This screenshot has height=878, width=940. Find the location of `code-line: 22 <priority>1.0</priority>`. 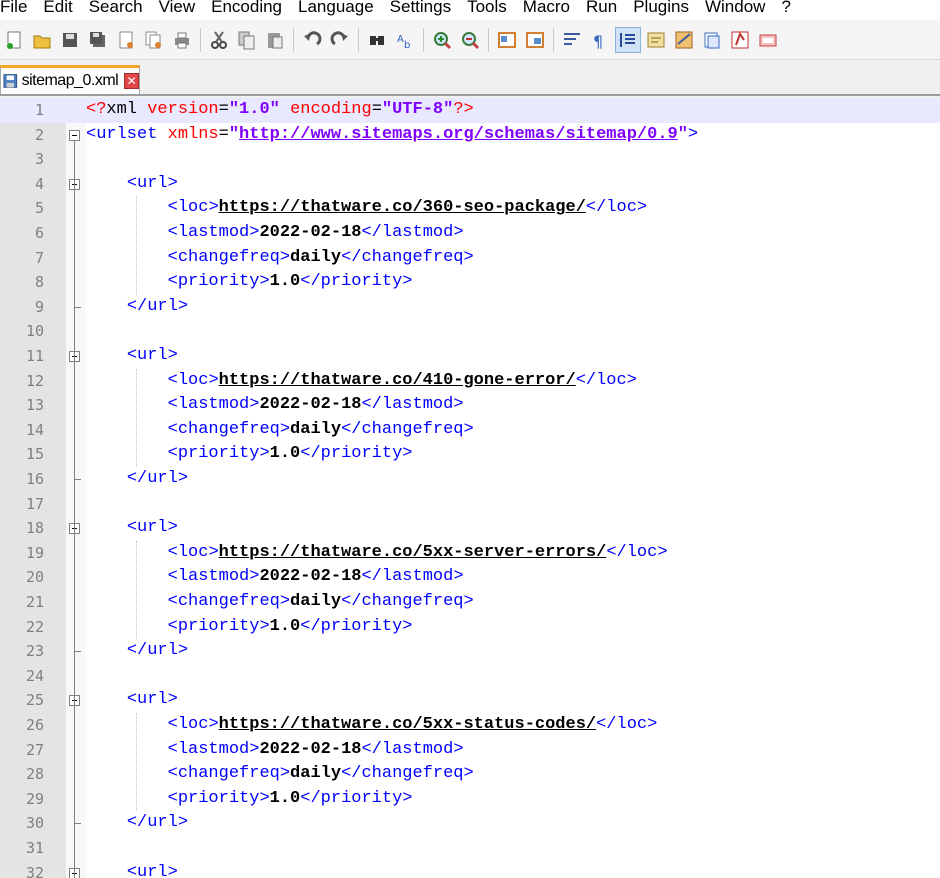

code-line: 22 <priority>1.0</priority> is located at coordinates (470, 627).